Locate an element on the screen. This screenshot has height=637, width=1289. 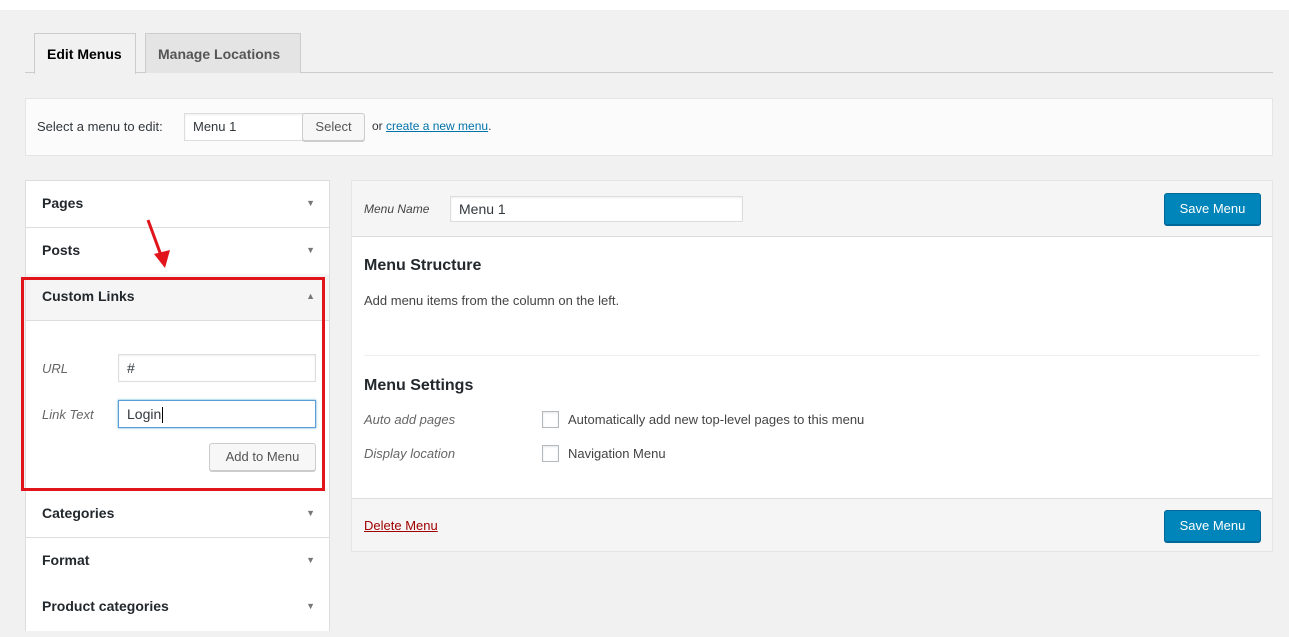
accordion-pages-label: Pages is located at coordinates (63, 203).